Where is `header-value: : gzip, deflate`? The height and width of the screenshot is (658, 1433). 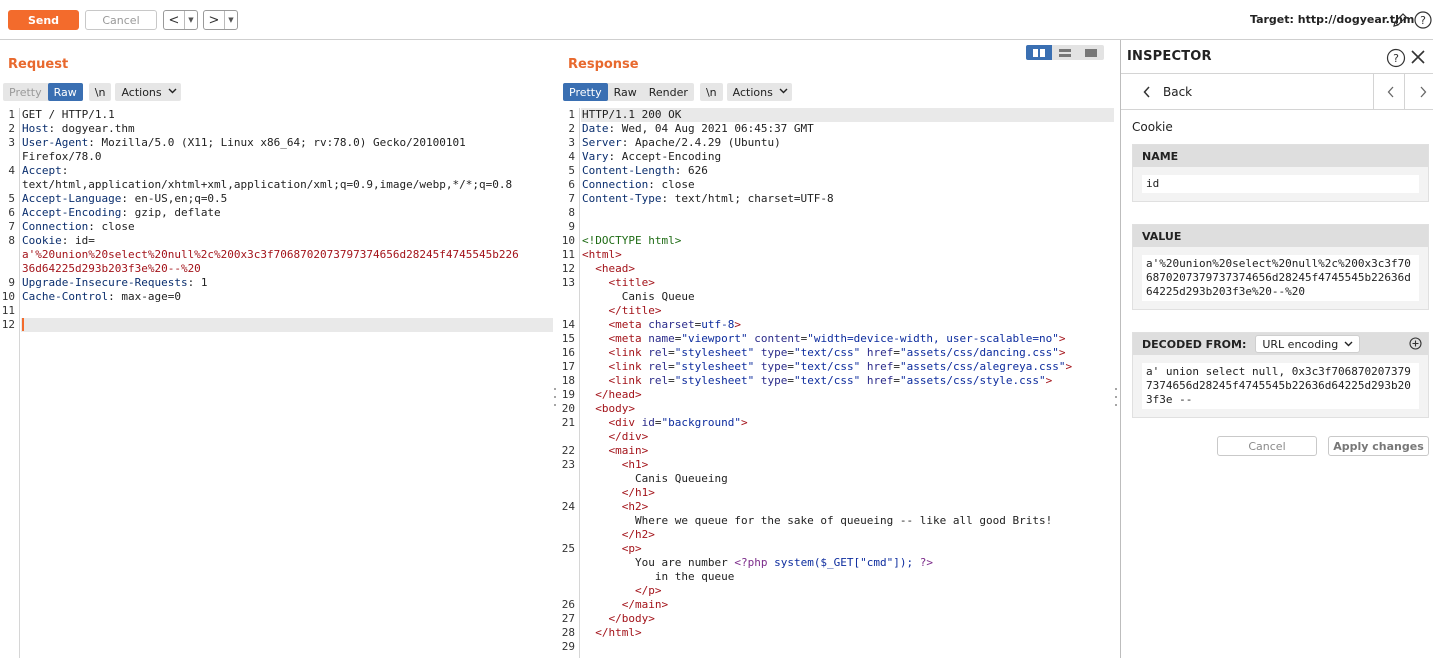
header-value: : gzip, deflate is located at coordinates (171, 212).